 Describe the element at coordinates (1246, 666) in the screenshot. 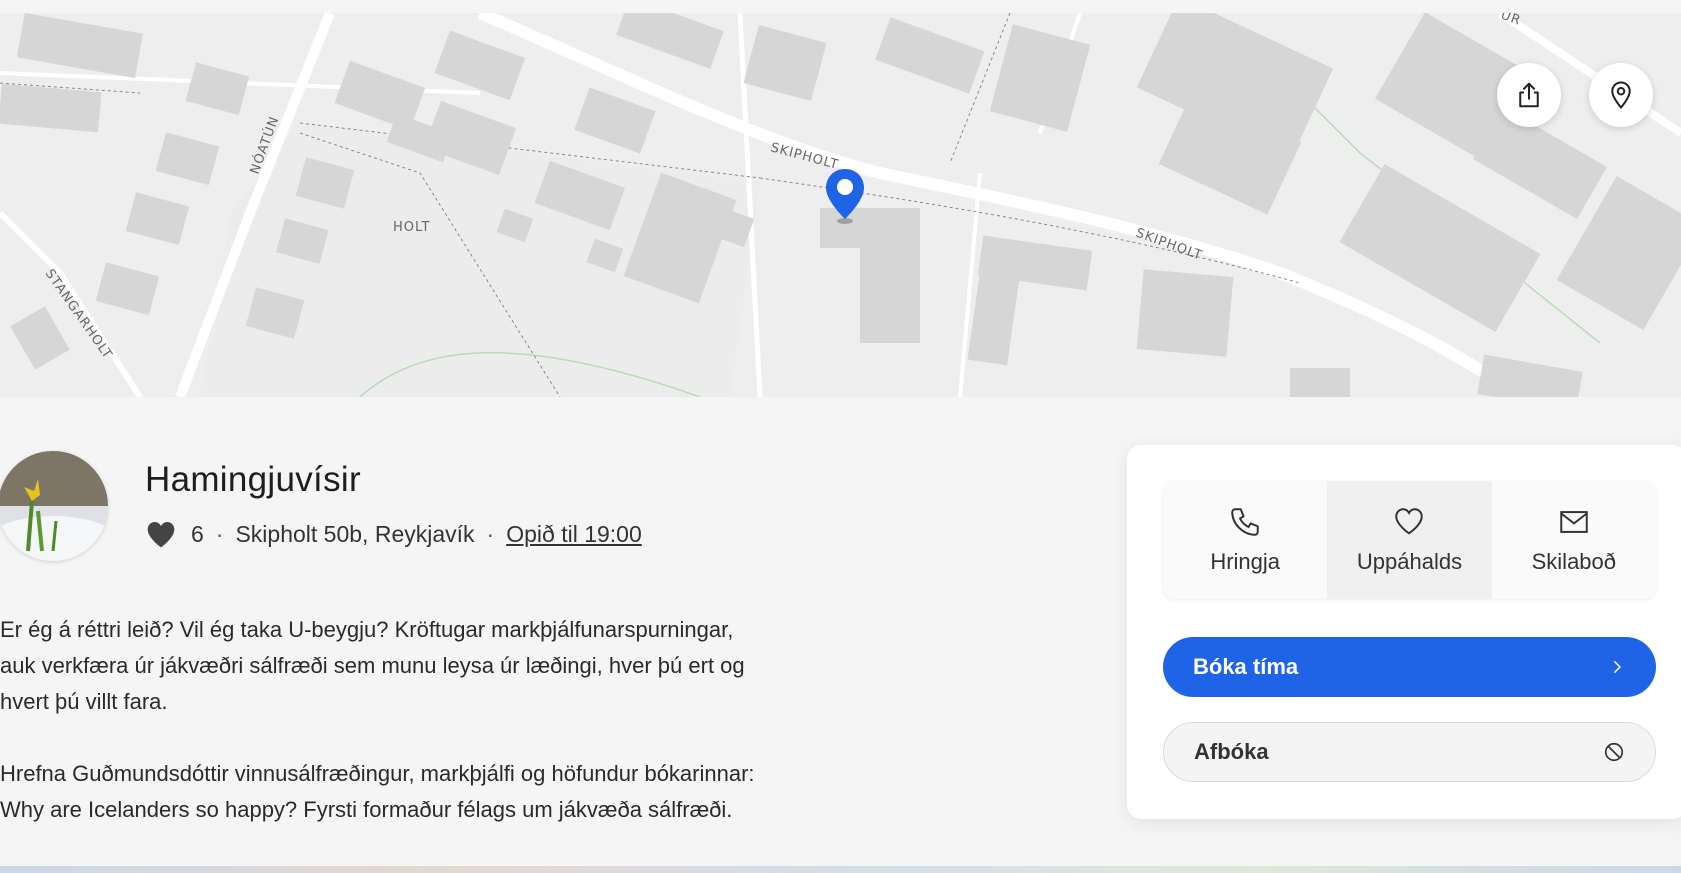

I see `book-appointment-label: Bóka tíma` at that location.